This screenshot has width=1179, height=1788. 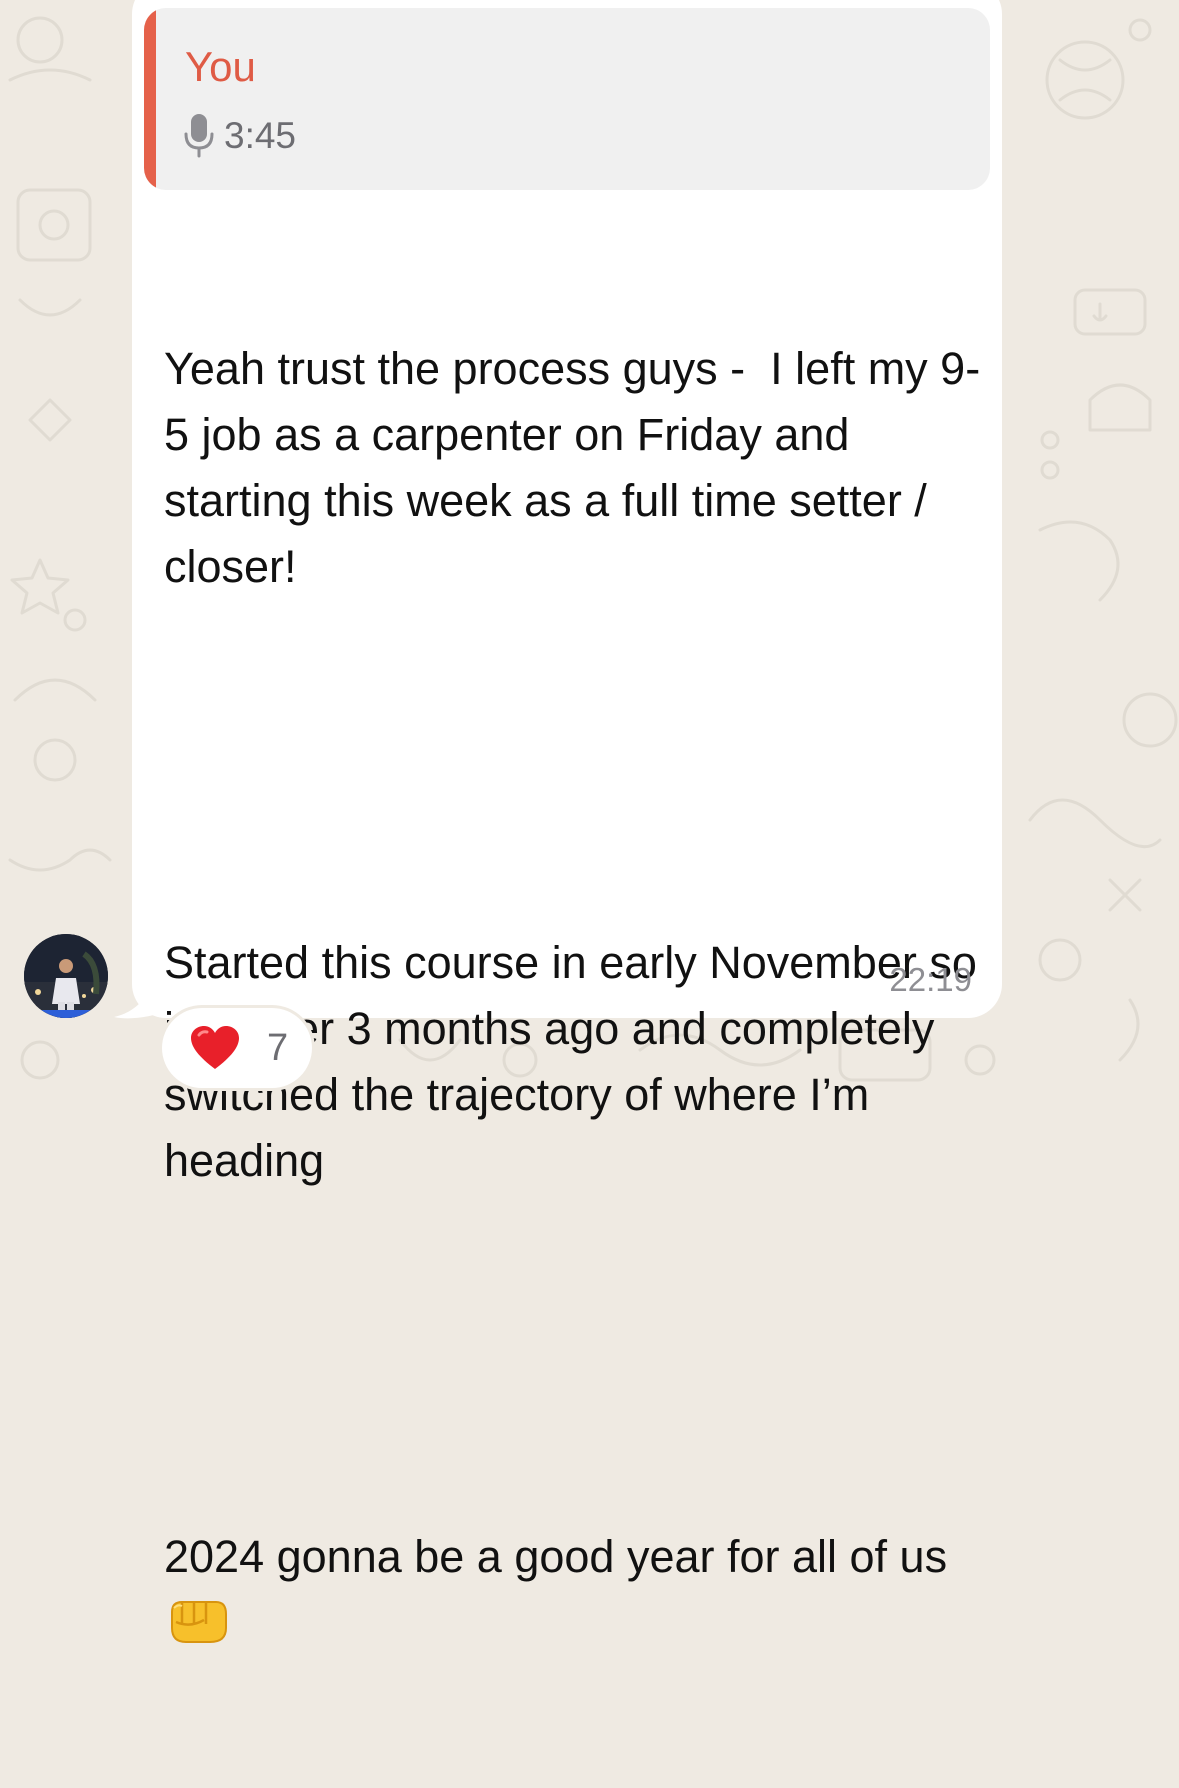 I want to click on microphone-icon, so click(x=199, y=136).